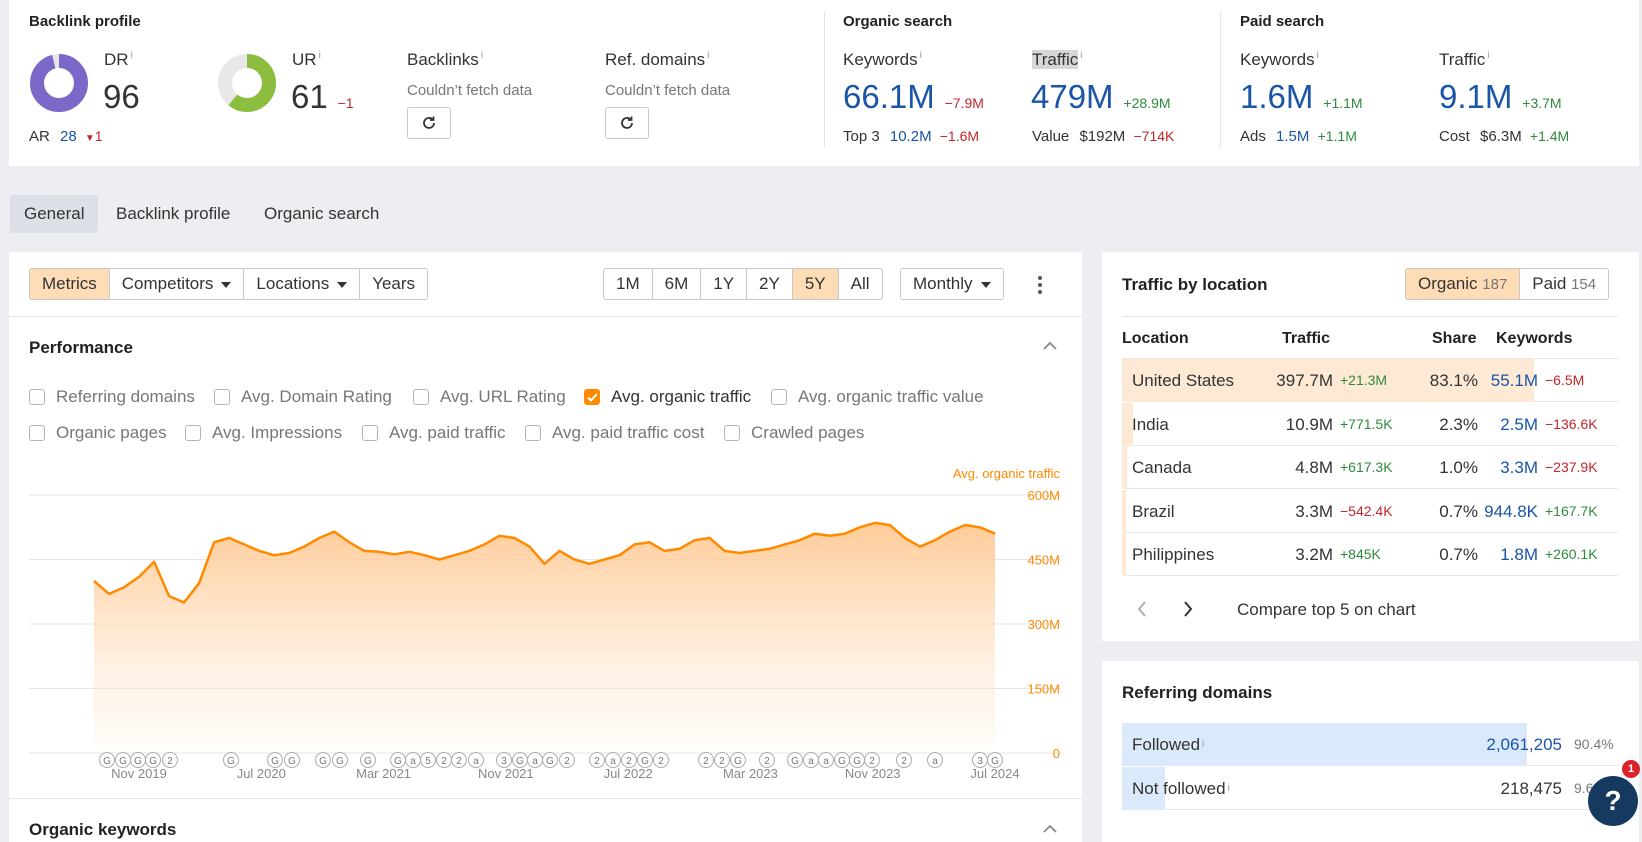  Describe the element at coordinates (1326, 610) in the screenshot. I see `compare-top5-link: Compare top 5 on chart` at that location.